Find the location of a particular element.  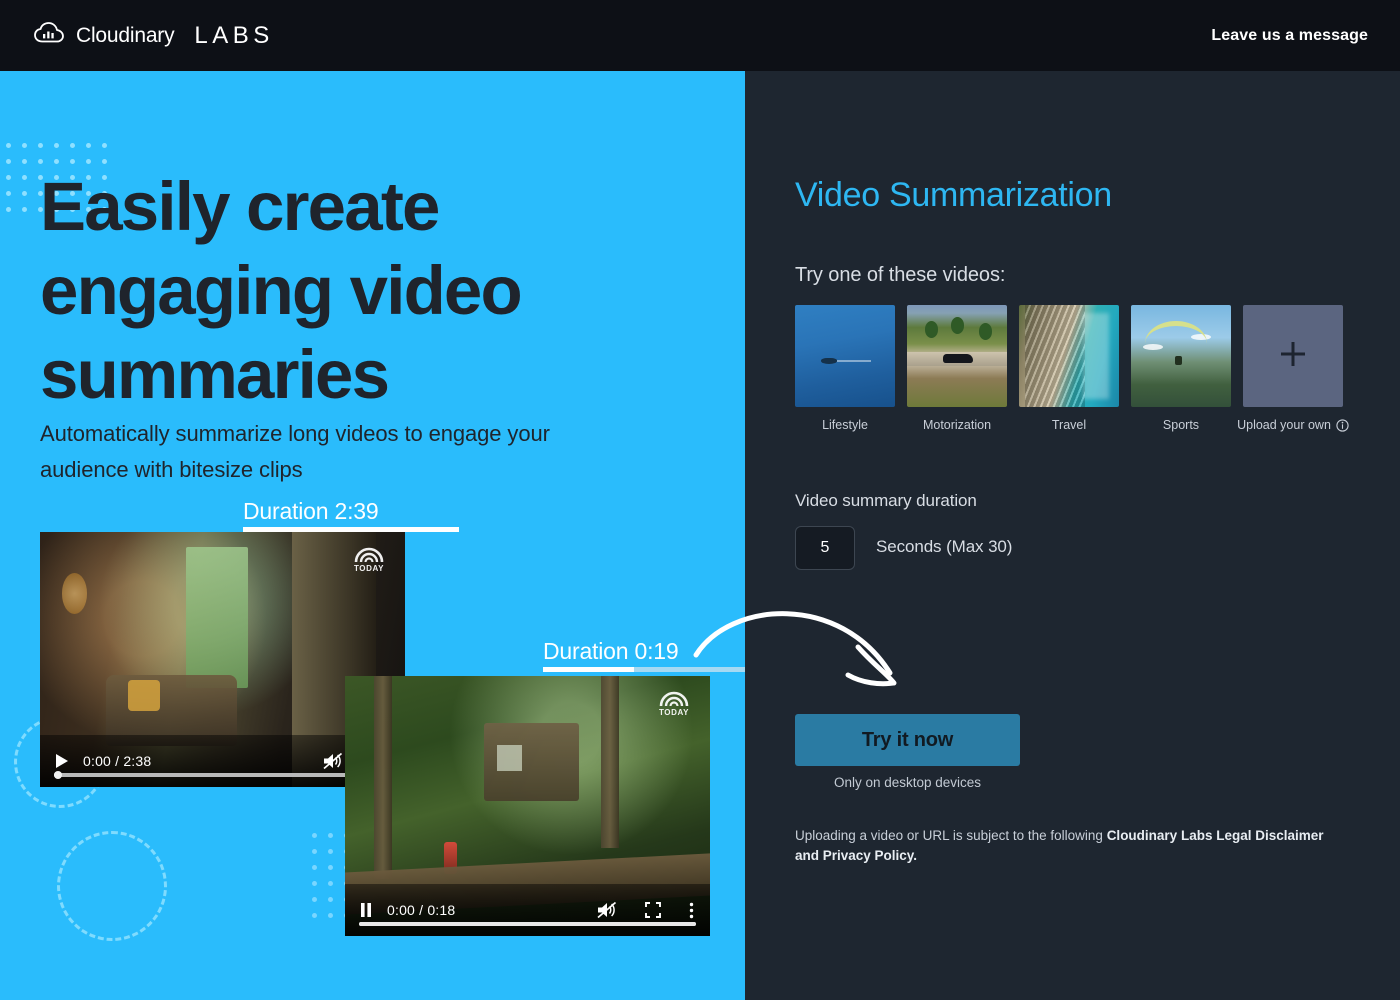

summary-duration-rule is located at coordinates (644, 669).